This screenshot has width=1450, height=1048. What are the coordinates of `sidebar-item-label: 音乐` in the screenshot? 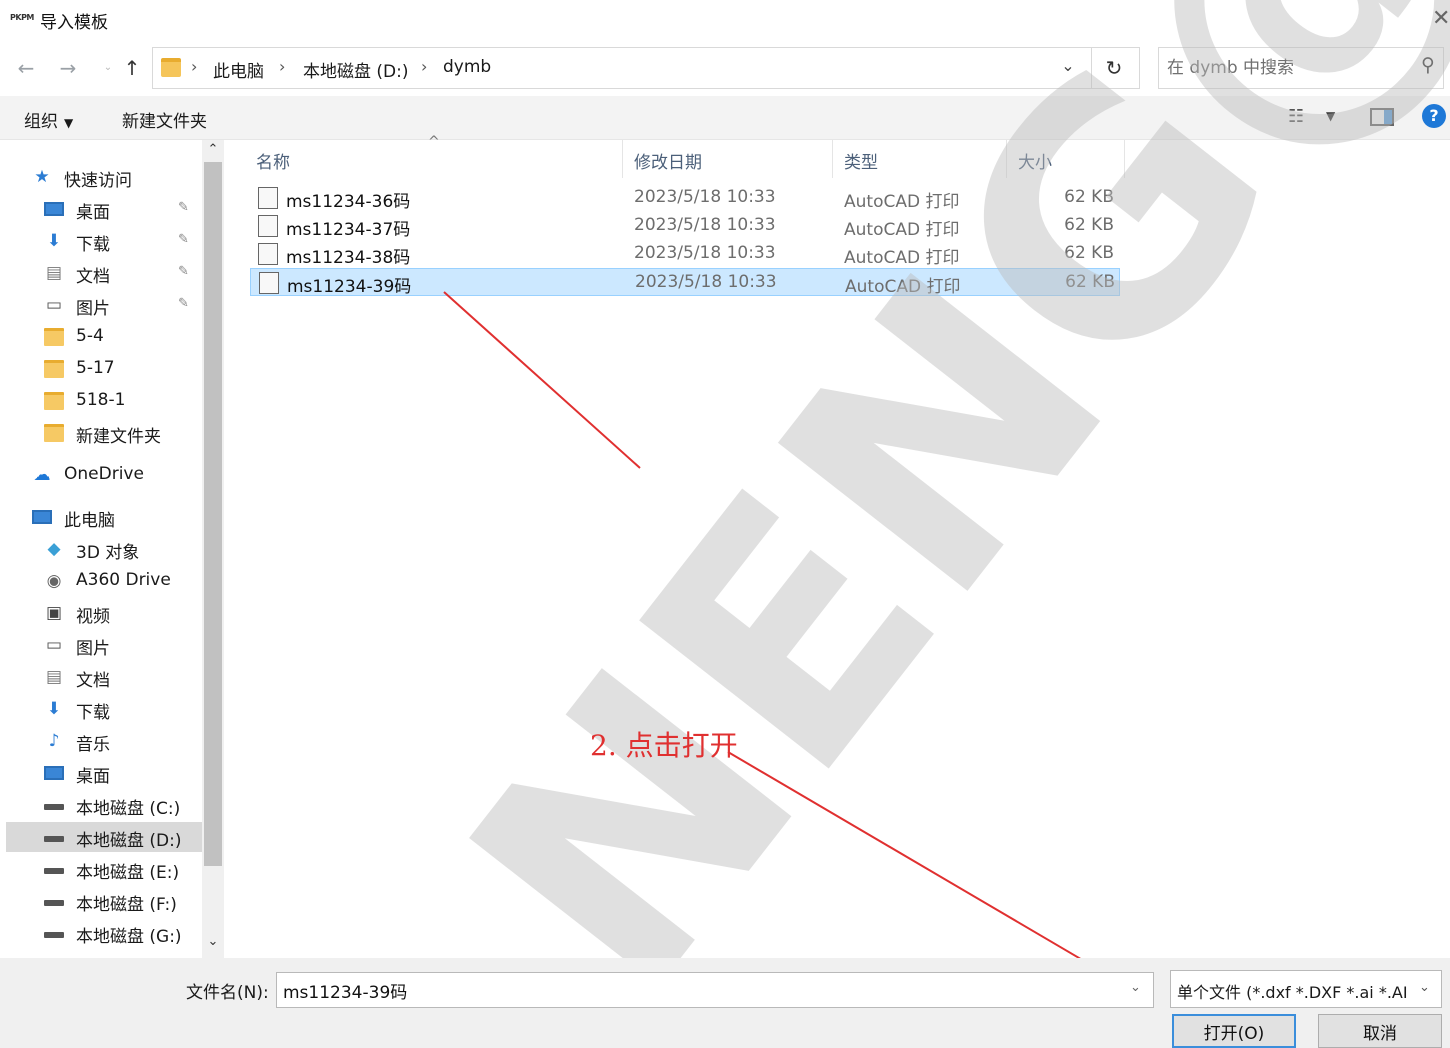 It's located at (93, 745).